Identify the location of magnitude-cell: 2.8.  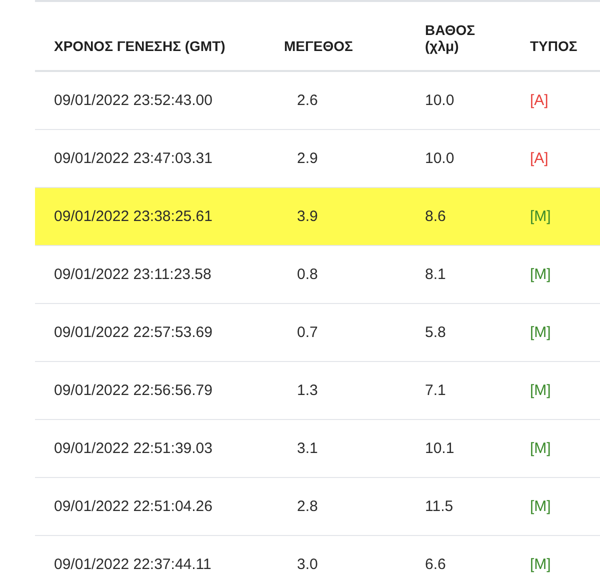
(307, 506).